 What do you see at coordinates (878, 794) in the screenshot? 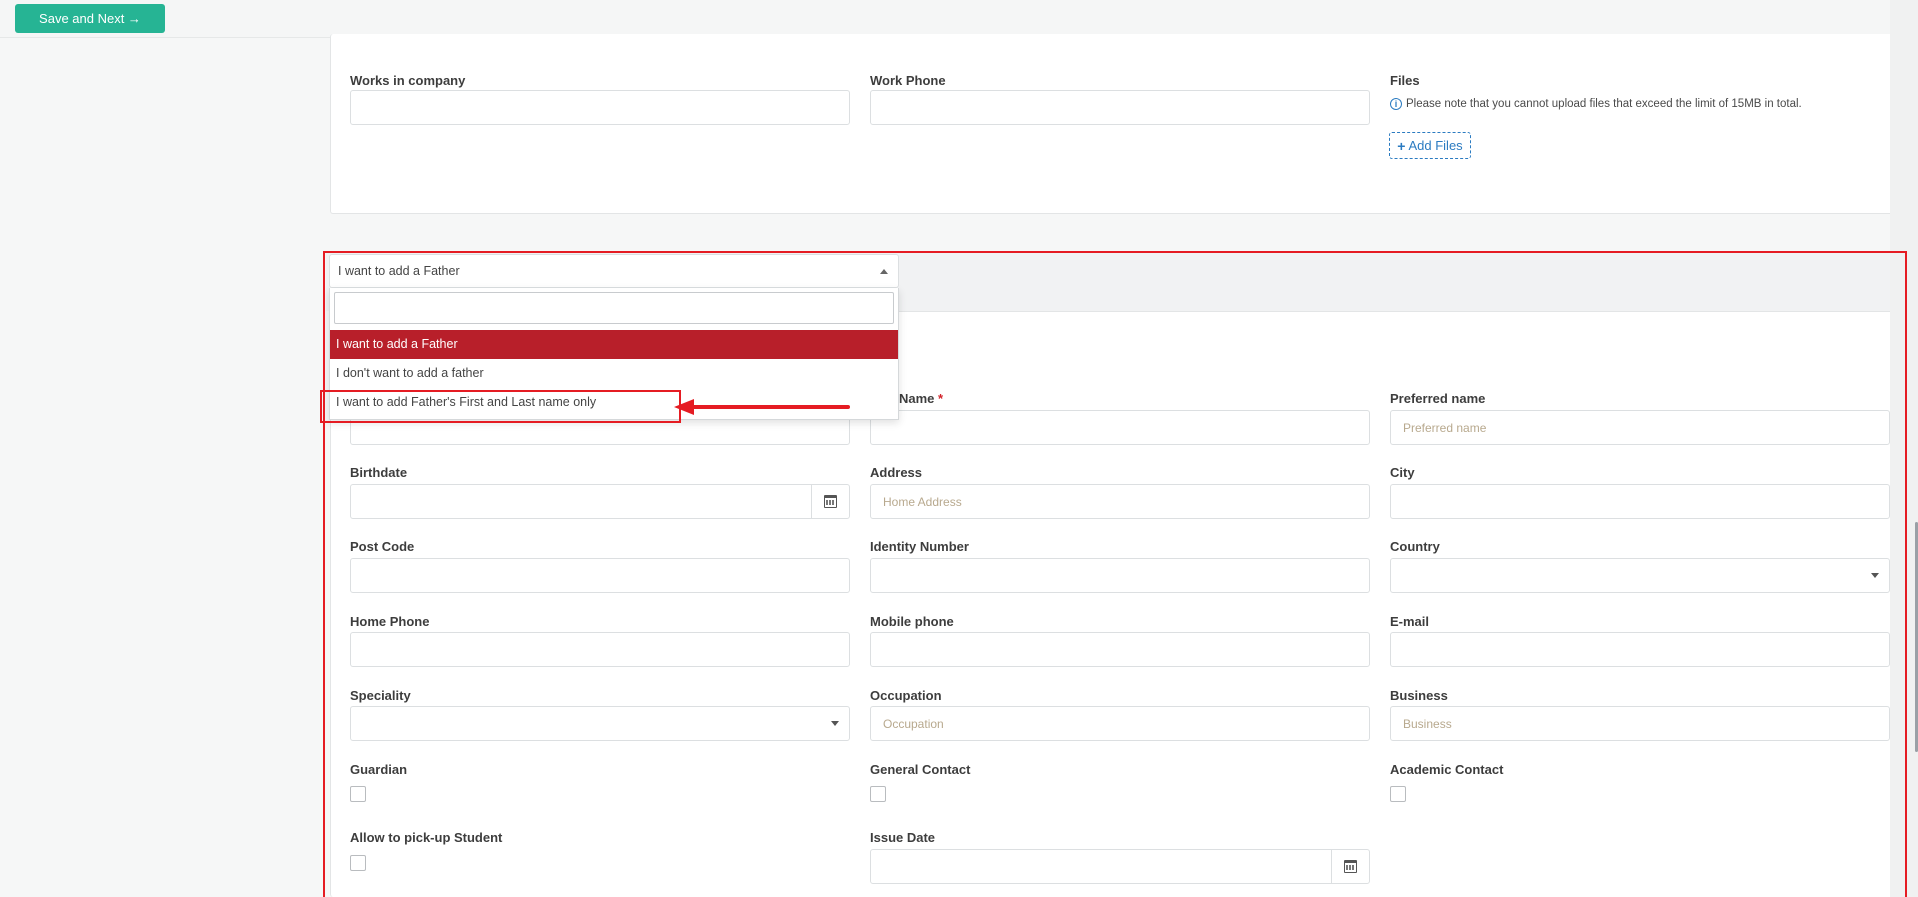
I see `general-contact-checkbox` at bounding box center [878, 794].